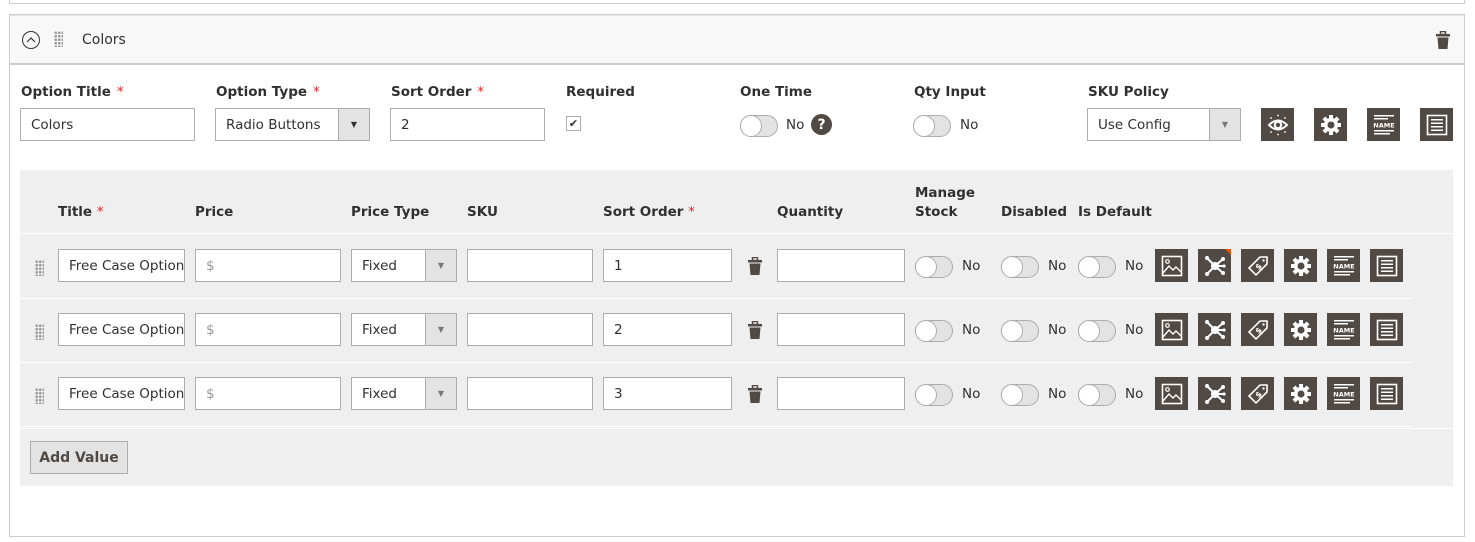  Describe the element at coordinates (292, 124) in the screenshot. I see `option-type-select: Radio Buttons ▼` at that location.